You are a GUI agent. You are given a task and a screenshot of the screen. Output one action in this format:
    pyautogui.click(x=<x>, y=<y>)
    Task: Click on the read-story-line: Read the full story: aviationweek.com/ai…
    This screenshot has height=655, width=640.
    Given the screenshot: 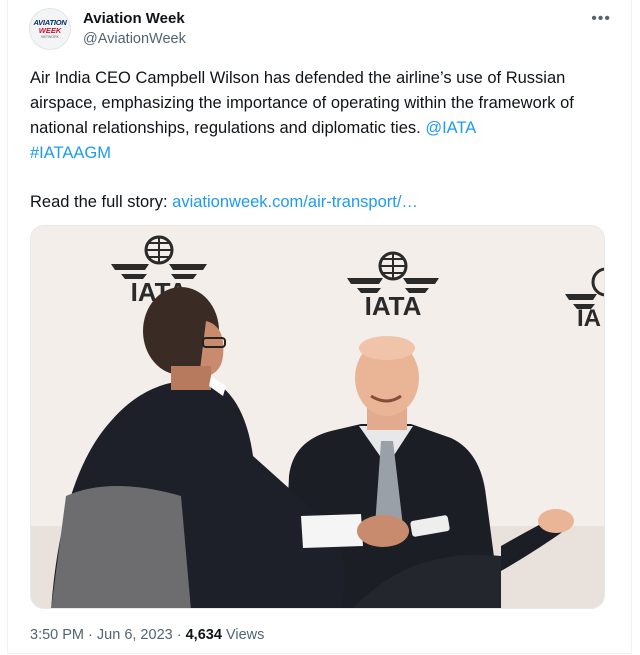 What is the action you would take?
    pyautogui.click(x=224, y=202)
    